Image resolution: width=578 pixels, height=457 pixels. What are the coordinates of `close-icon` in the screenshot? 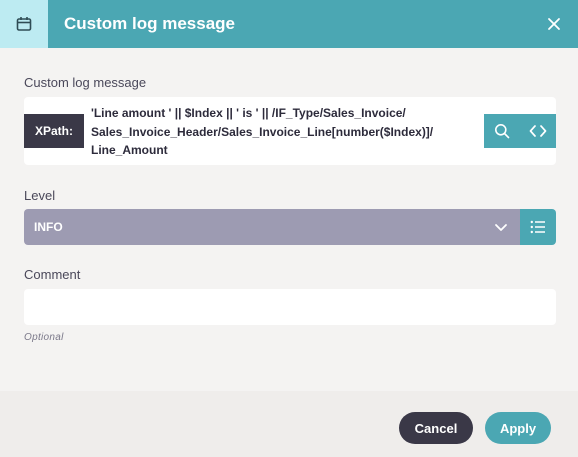 It's located at (554, 24).